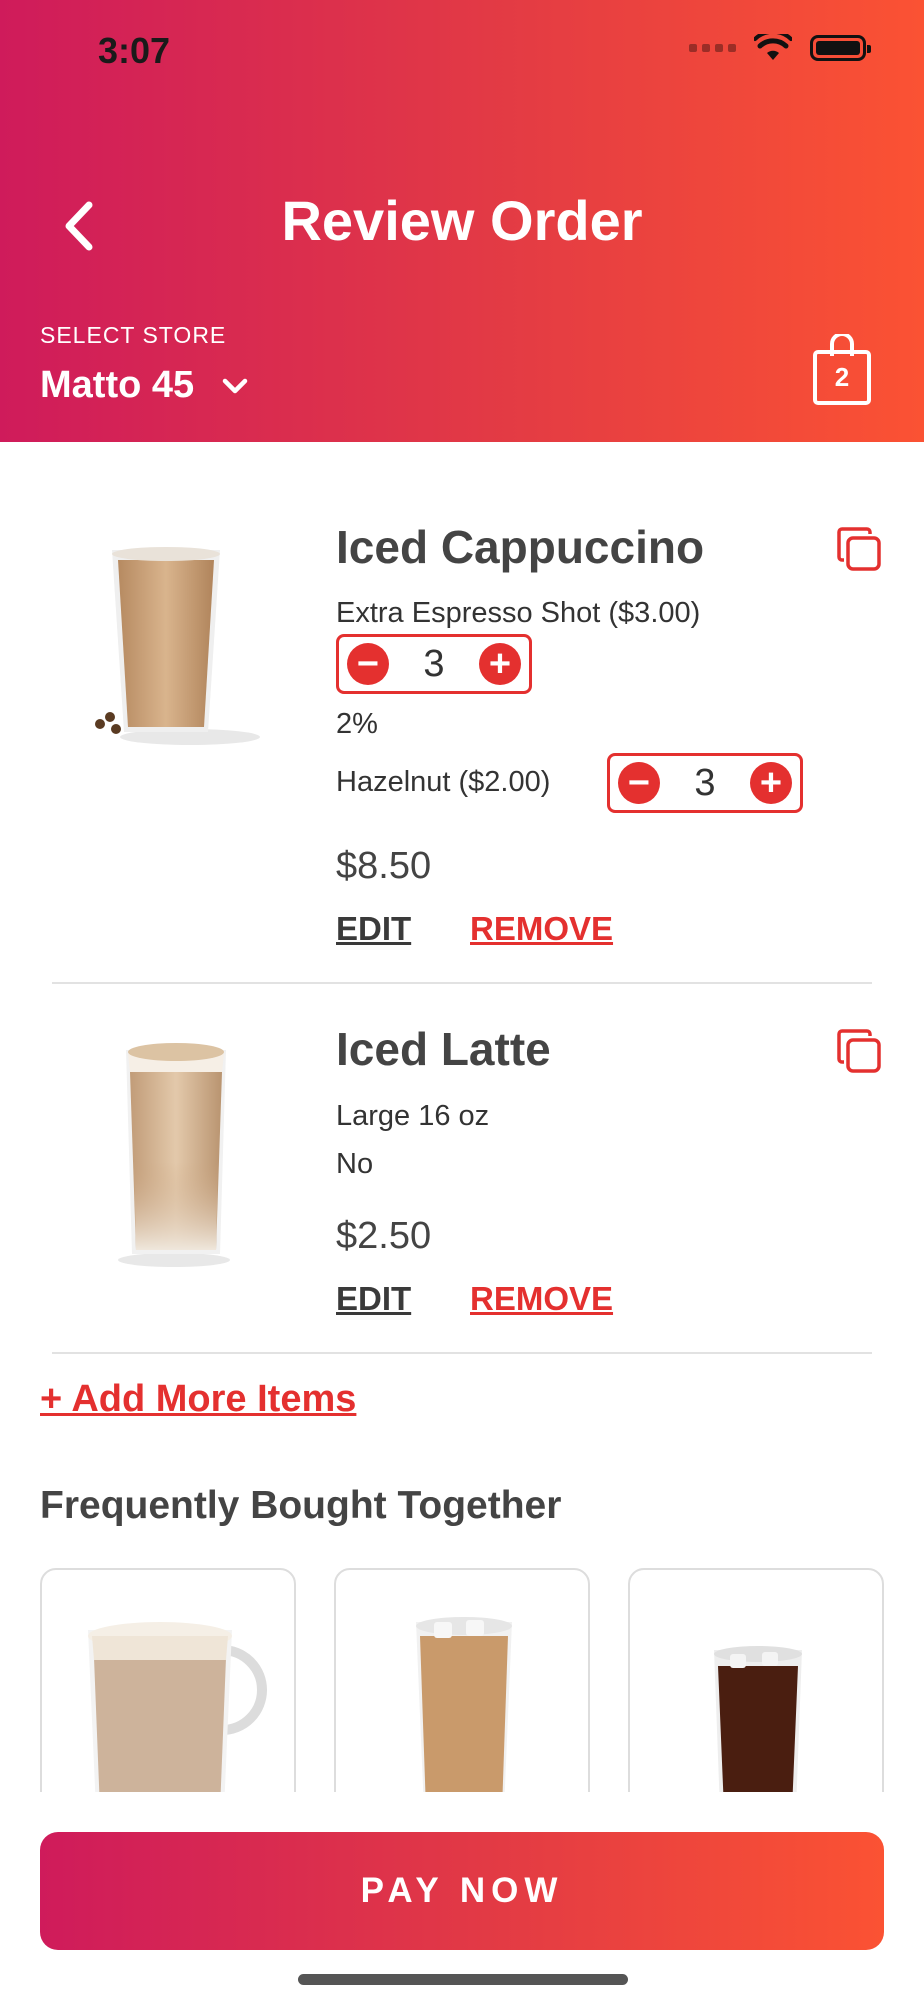 The width and height of the screenshot is (924, 2000). What do you see at coordinates (464, 1711) in the screenshot?
I see `iced-coffee-image` at bounding box center [464, 1711].